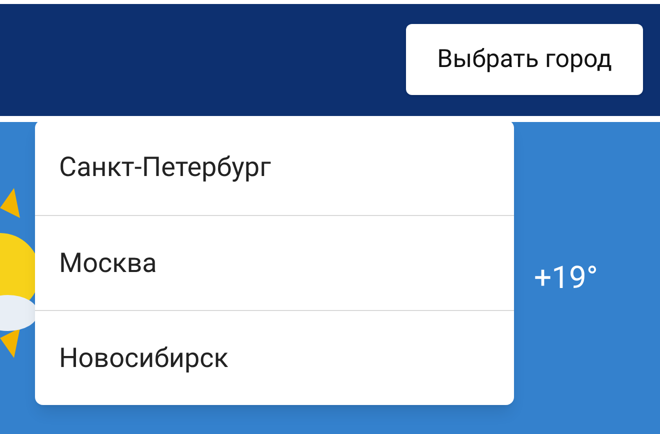 This screenshot has width=660, height=434. I want to click on temperature: +19°, so click(566, 278).